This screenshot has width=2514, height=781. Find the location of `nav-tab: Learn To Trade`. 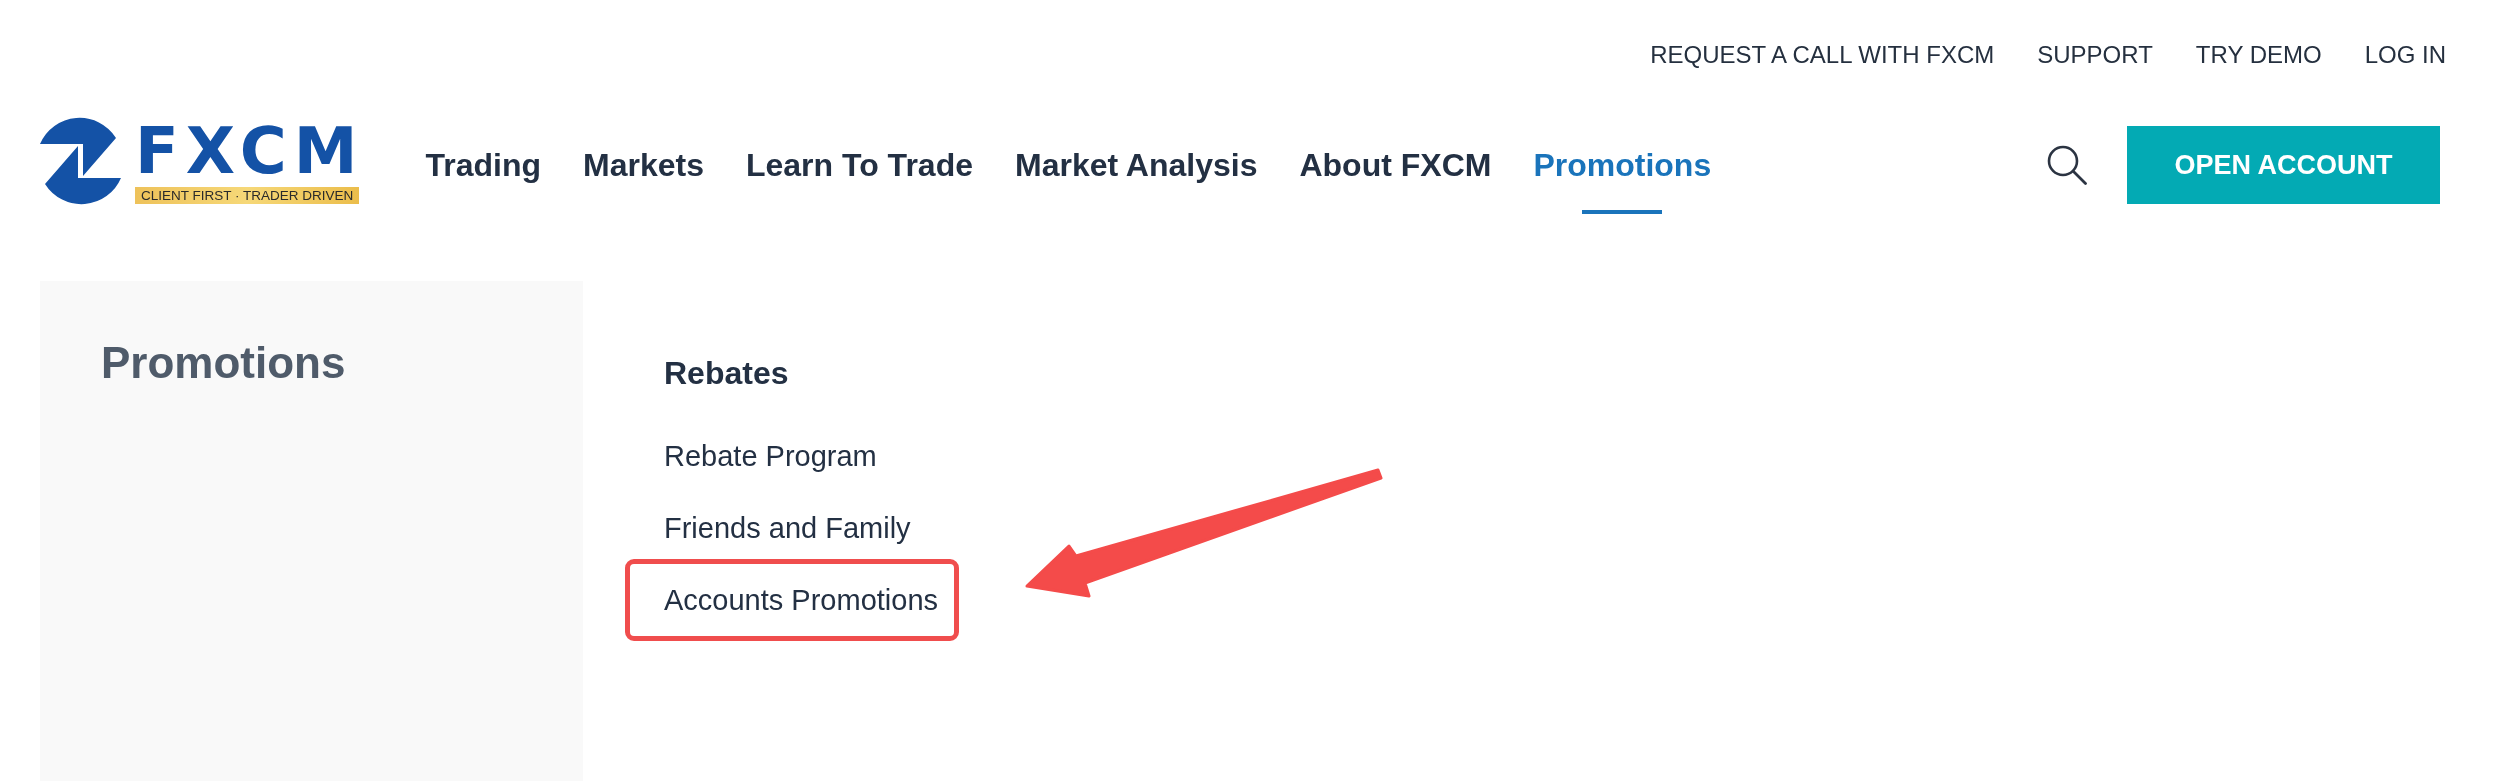

nav-tab: Learn To Trade is located at coordinates (859, 165).